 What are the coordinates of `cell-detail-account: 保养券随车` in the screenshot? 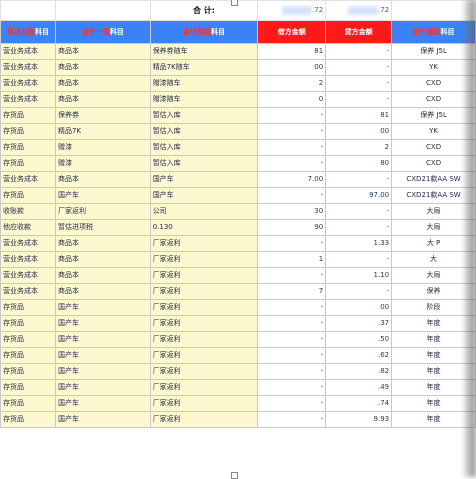 It's located at (204, 51).